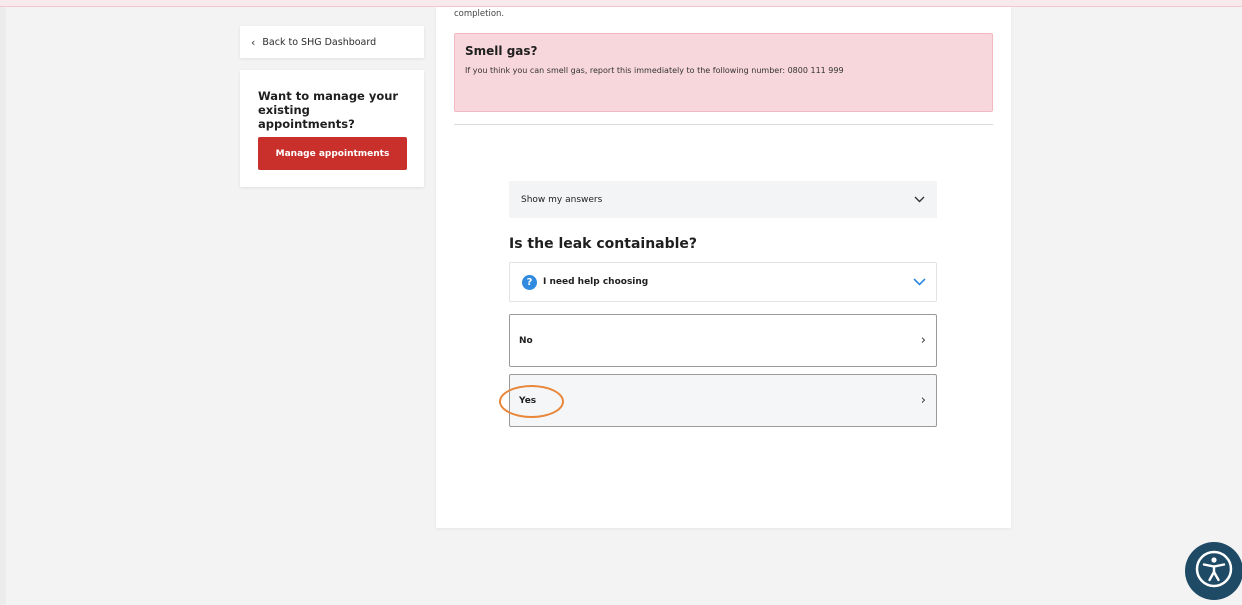 The width and height of the screenshot is (1242, 605). Describe the element at coordinates (723, 282) in the screenshot. I see `help-choosing-accordion: ? I need help choosing` at that location.